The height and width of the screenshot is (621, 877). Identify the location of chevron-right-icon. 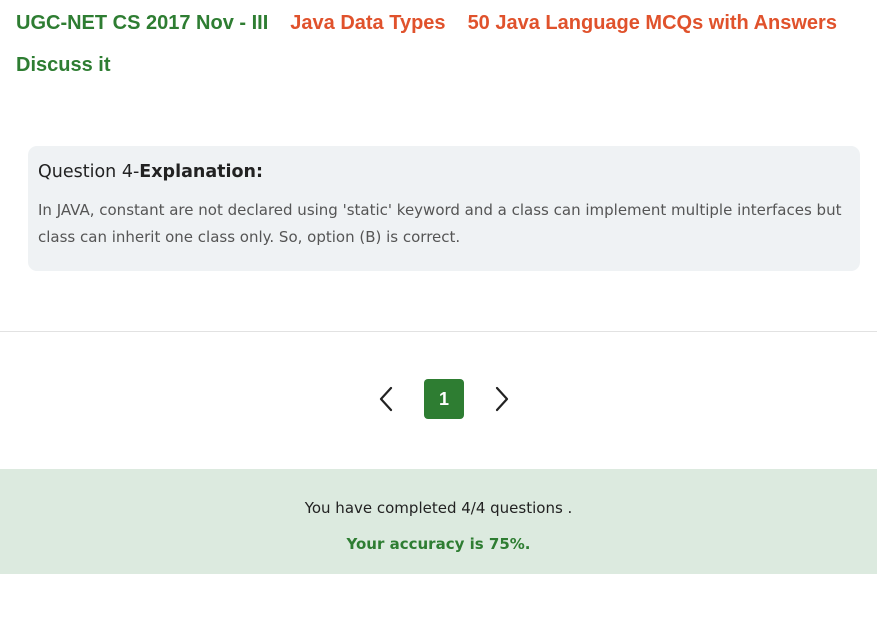
(502, 399).